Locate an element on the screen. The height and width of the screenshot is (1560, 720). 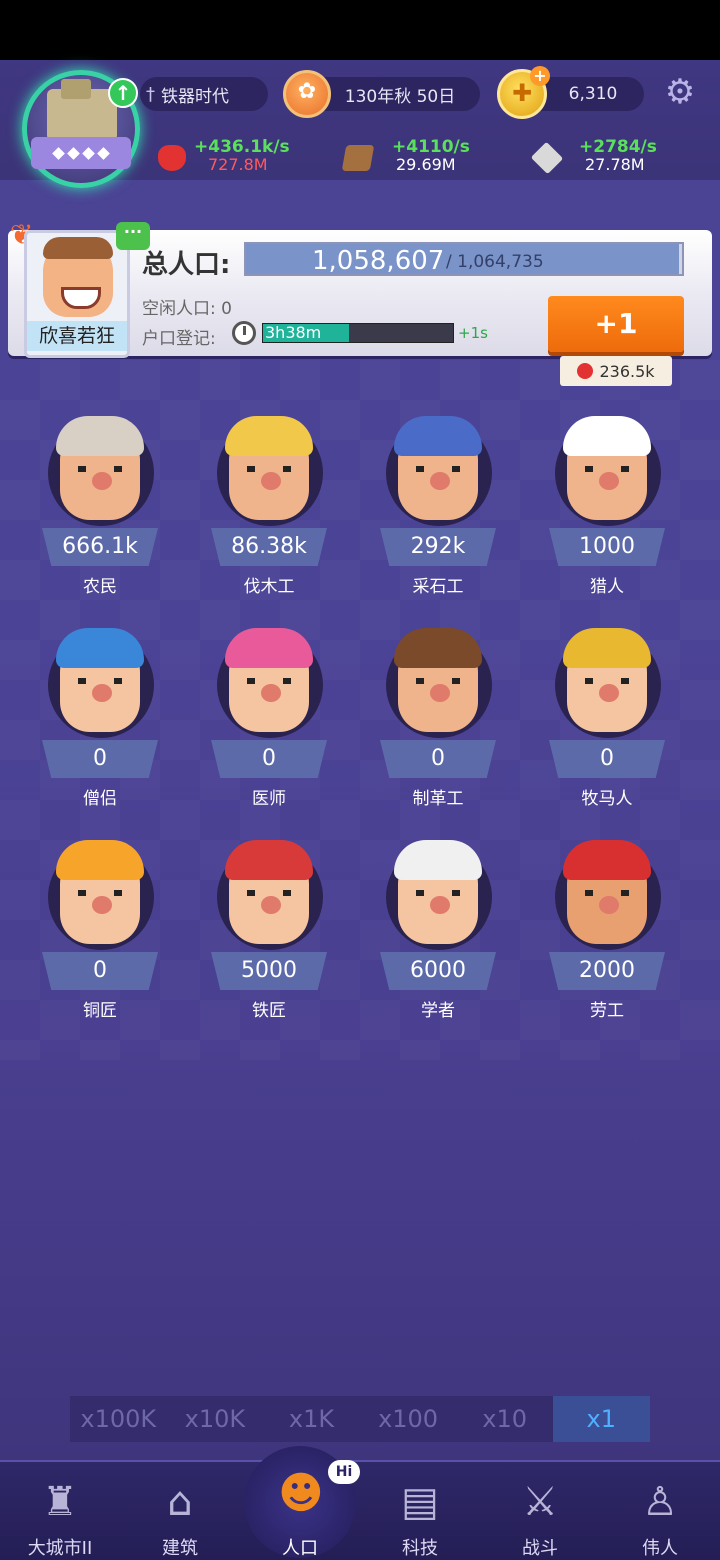
swords-icon: ⚔ is located at coordinates (540, 1502).